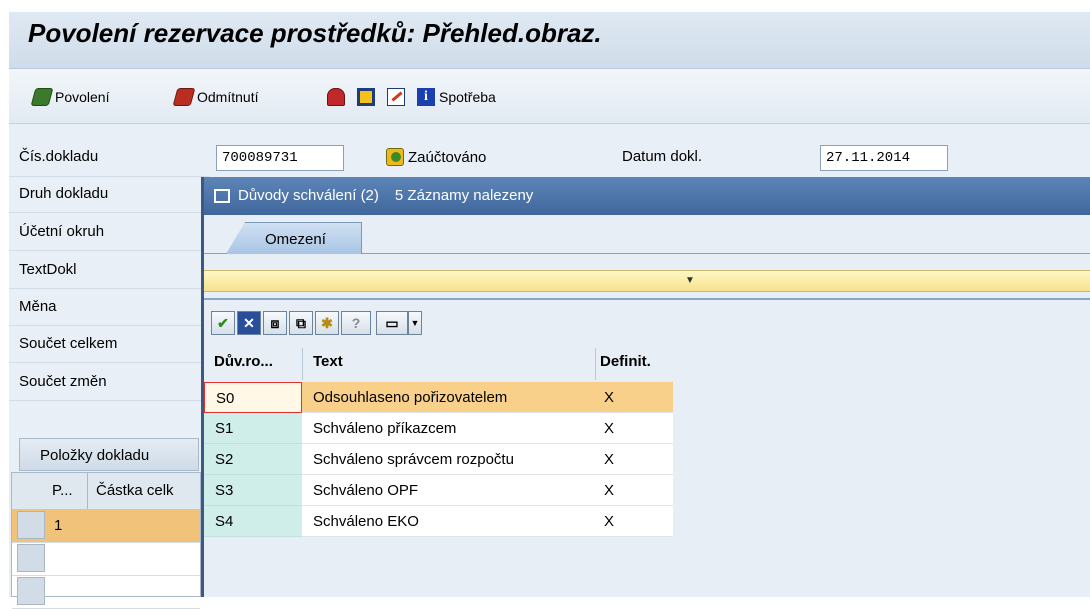 The image size is (1090, 609). I want to click on edit-icon, so click(396, 97).